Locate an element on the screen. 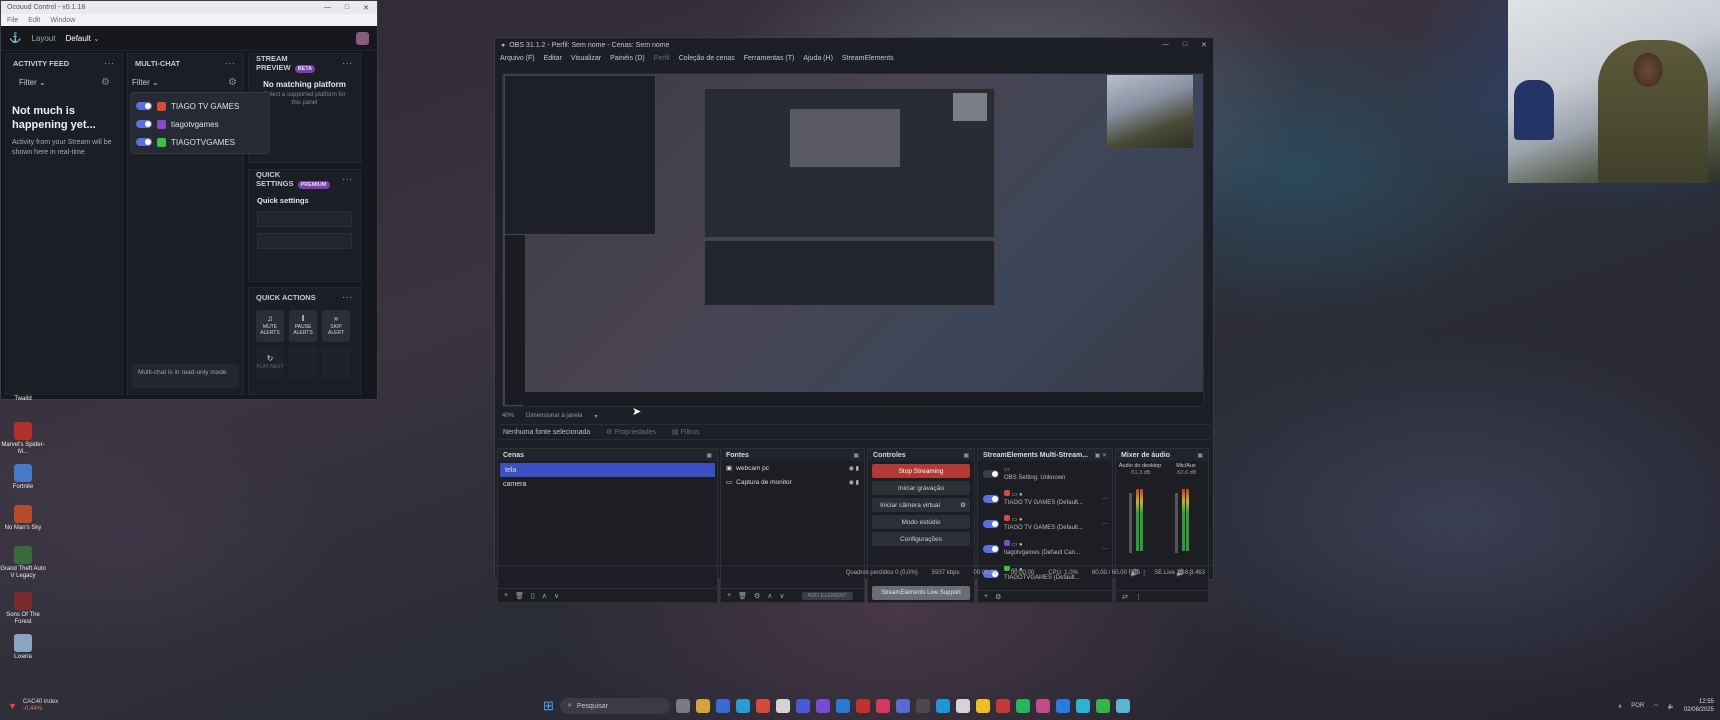 This screenshot has width=1720, height=720. avatar is located at coordinates (362, 38).